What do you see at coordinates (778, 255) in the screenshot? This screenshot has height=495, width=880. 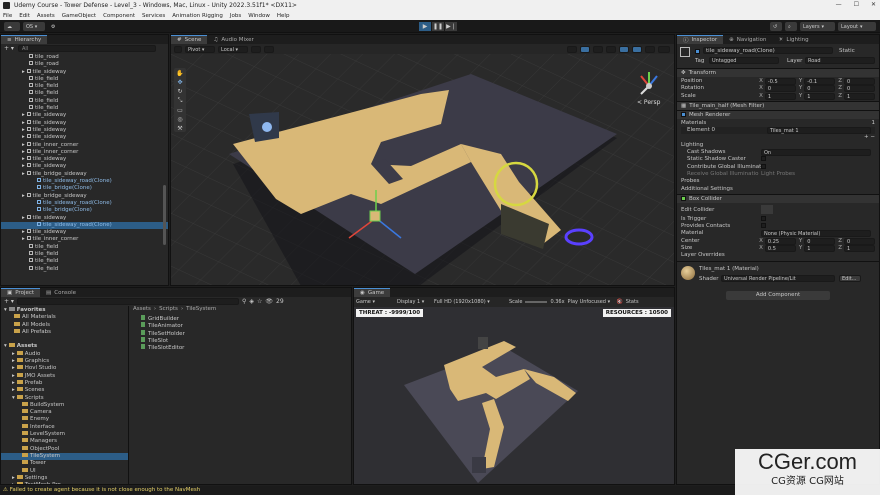 I see `layer-overrides-foldout: Layer Overrides` at bounding box center [778, 255].